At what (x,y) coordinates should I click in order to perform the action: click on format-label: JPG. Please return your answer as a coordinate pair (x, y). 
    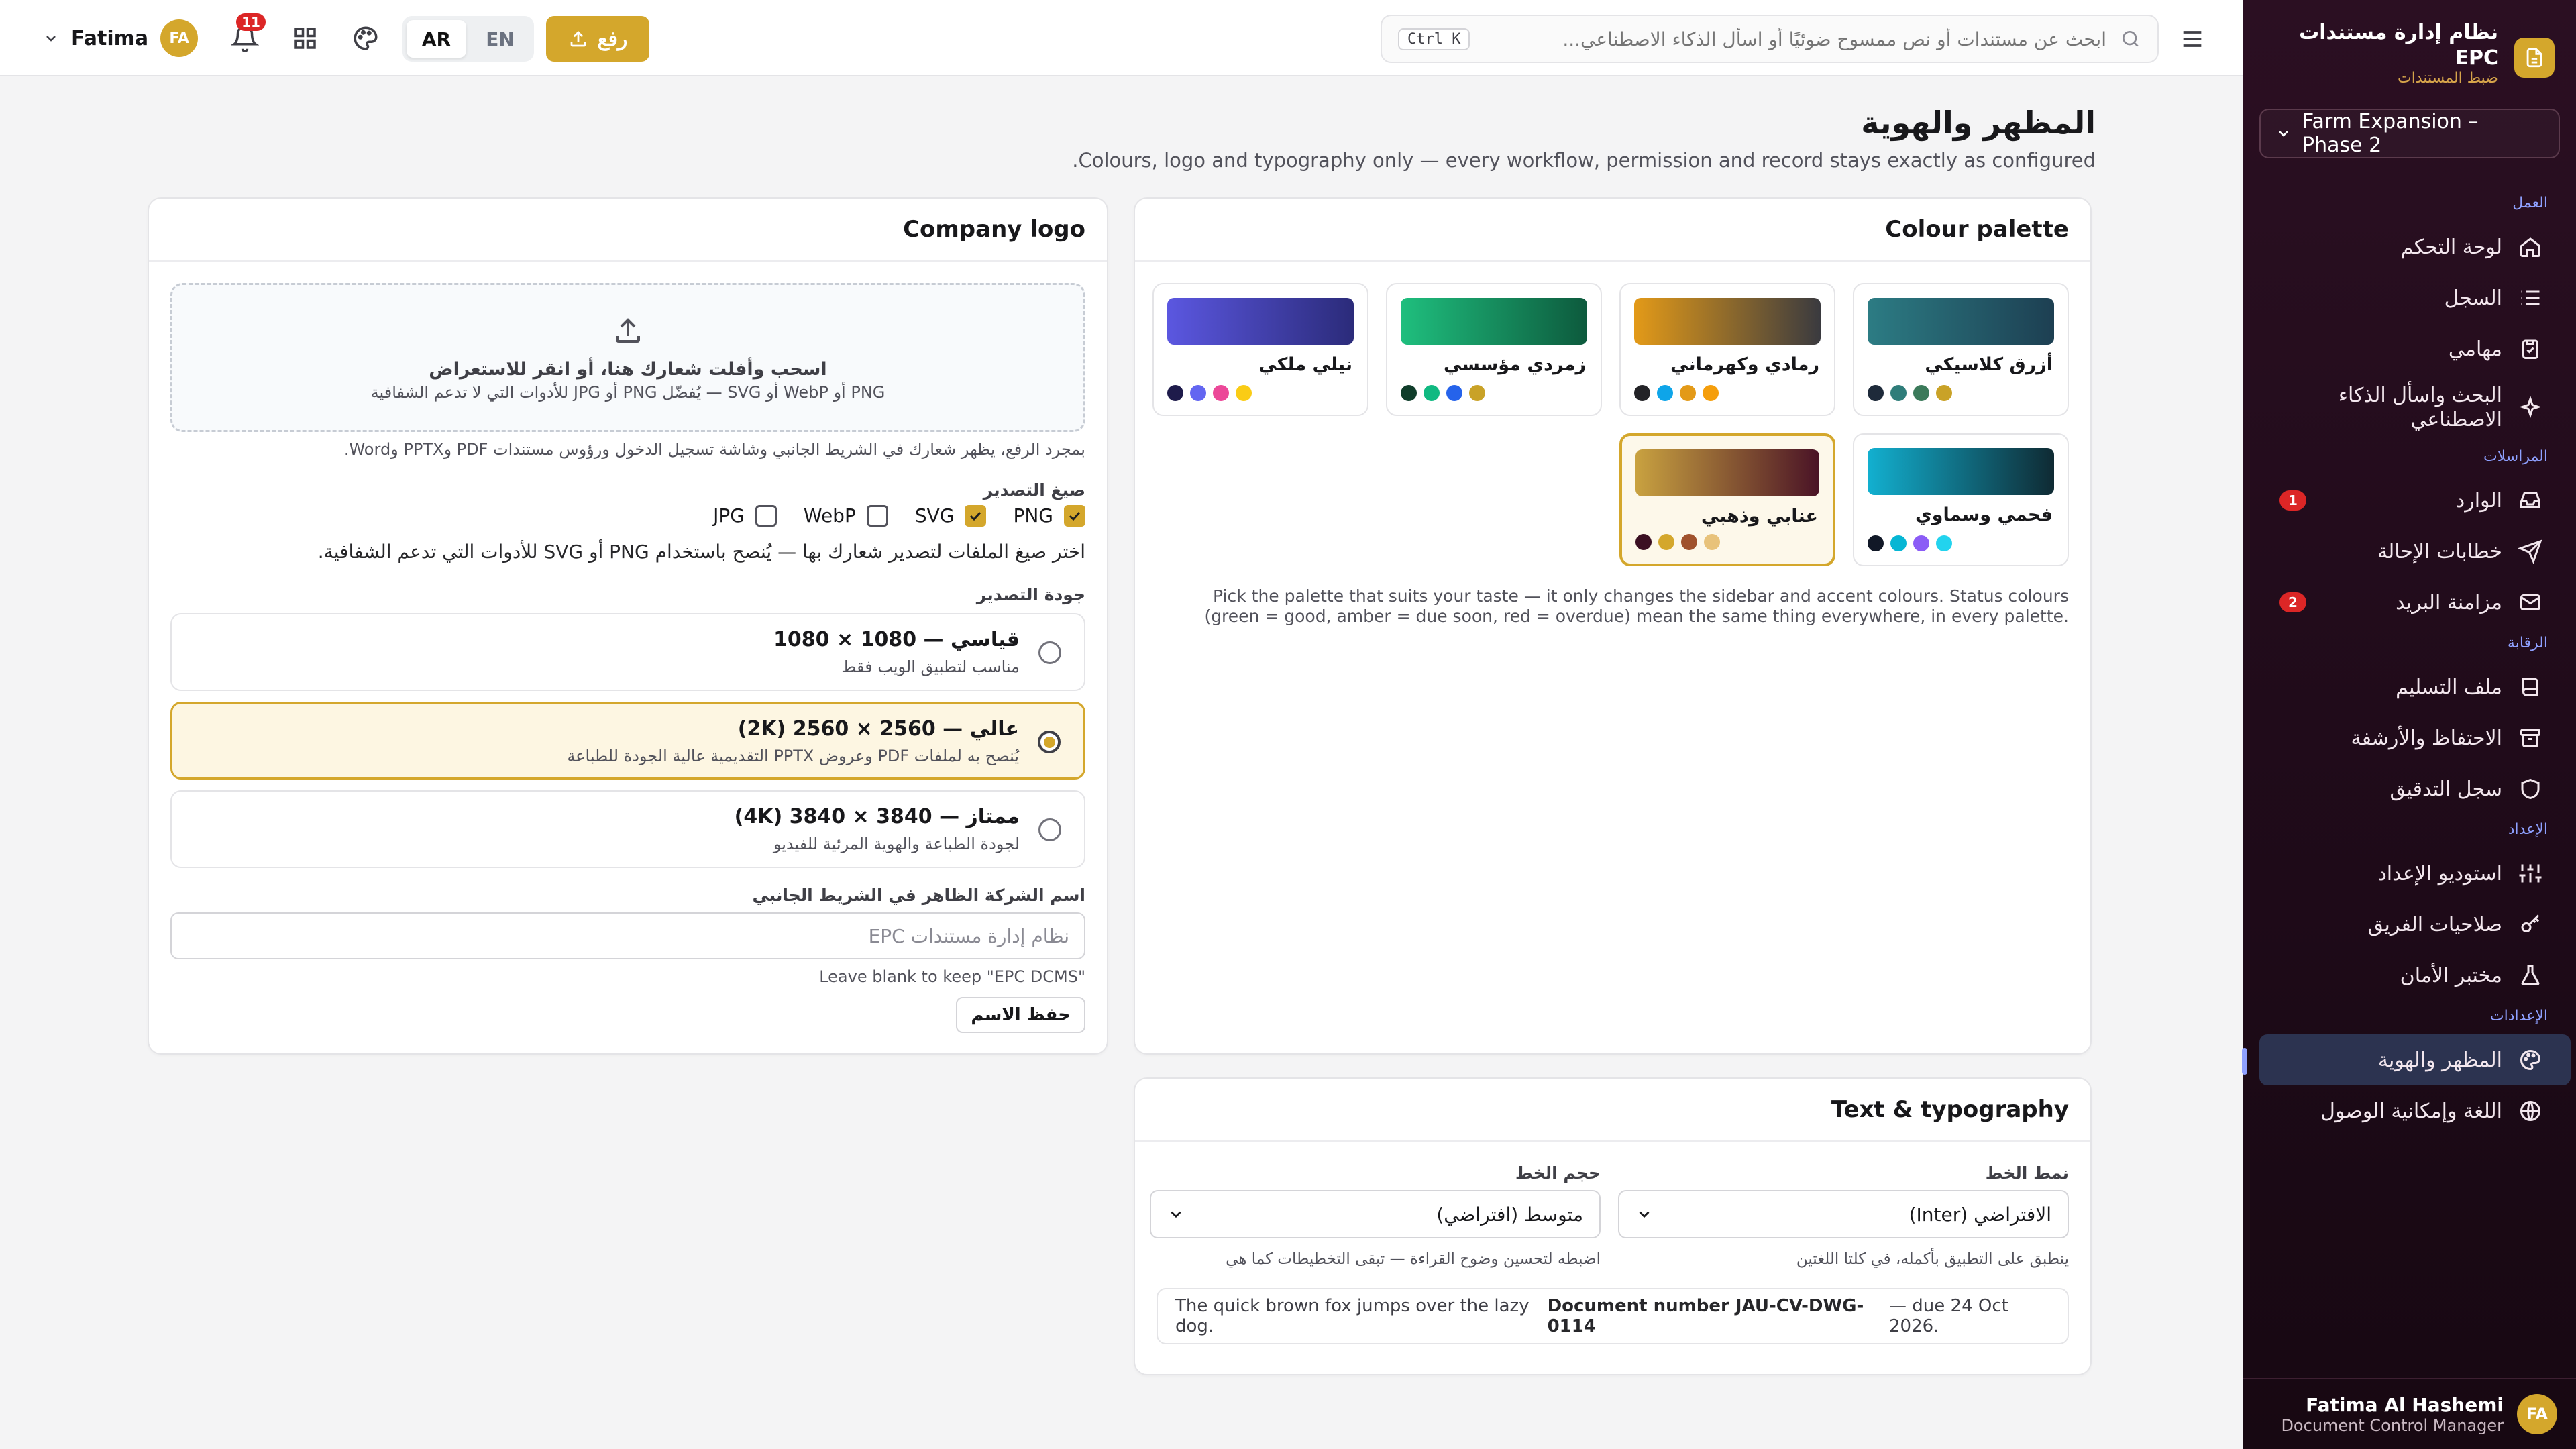
    Looking at the image, I should click on (729, 515).